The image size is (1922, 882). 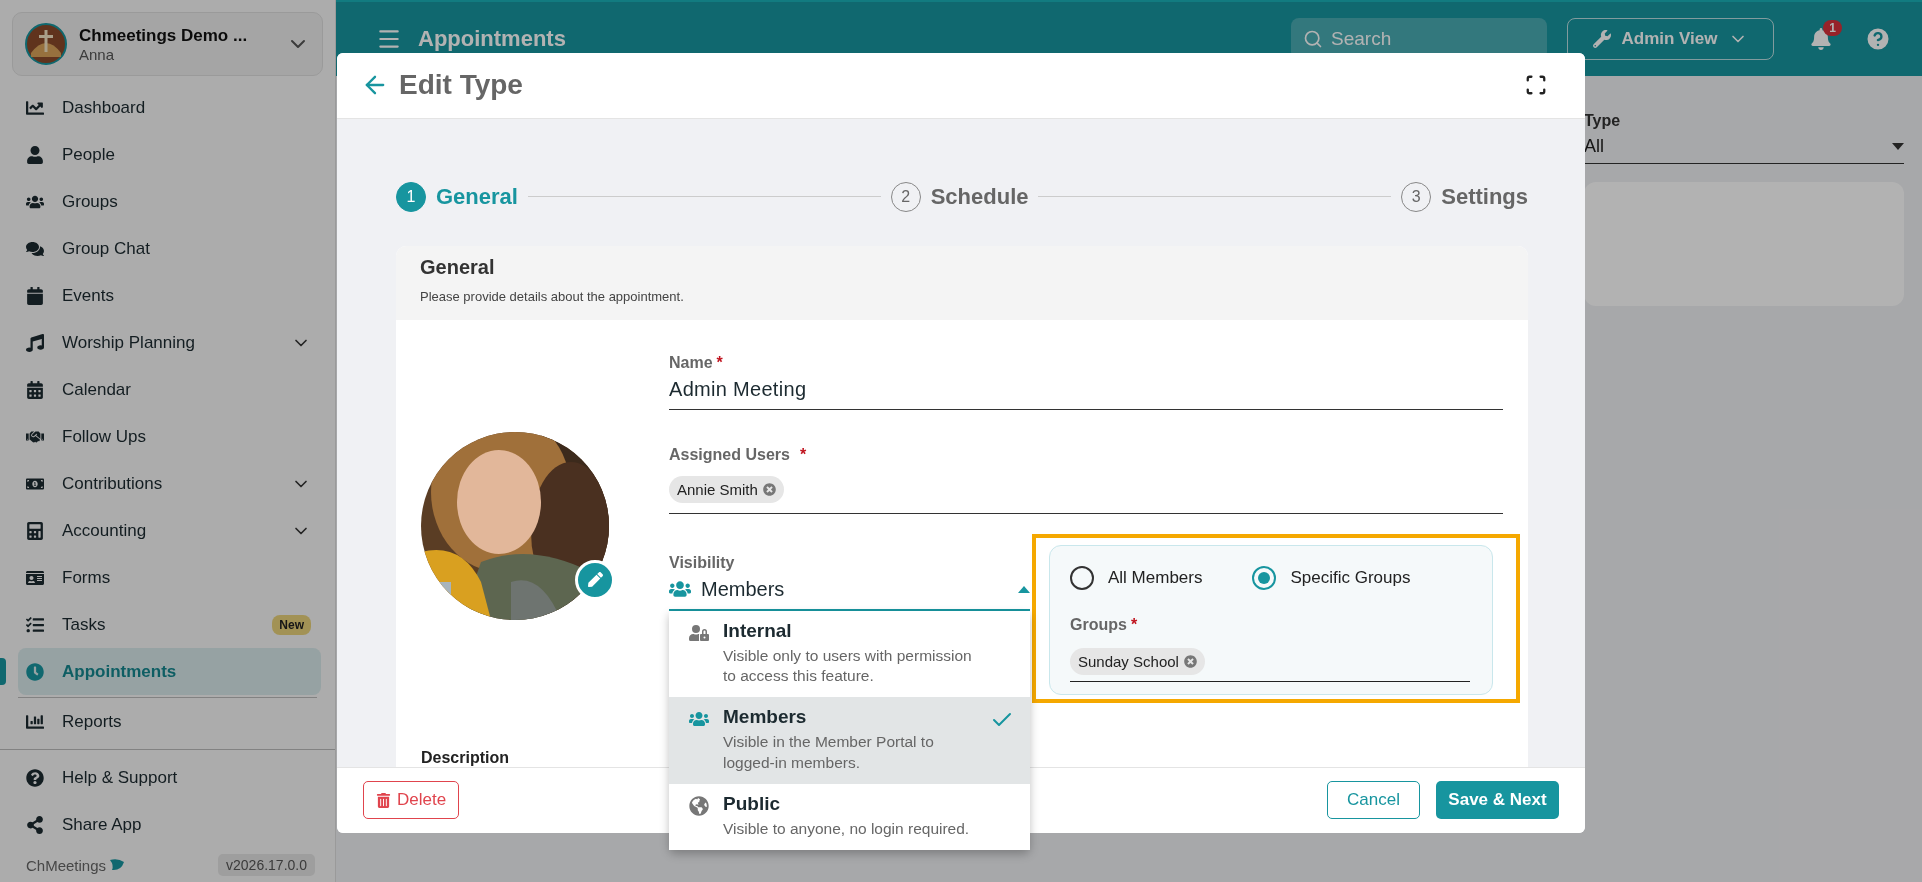 What do you see at coordinates (1821, 39) in the screenshot?
I see `notification-bell-icon` at bounding box center [1821, 39].